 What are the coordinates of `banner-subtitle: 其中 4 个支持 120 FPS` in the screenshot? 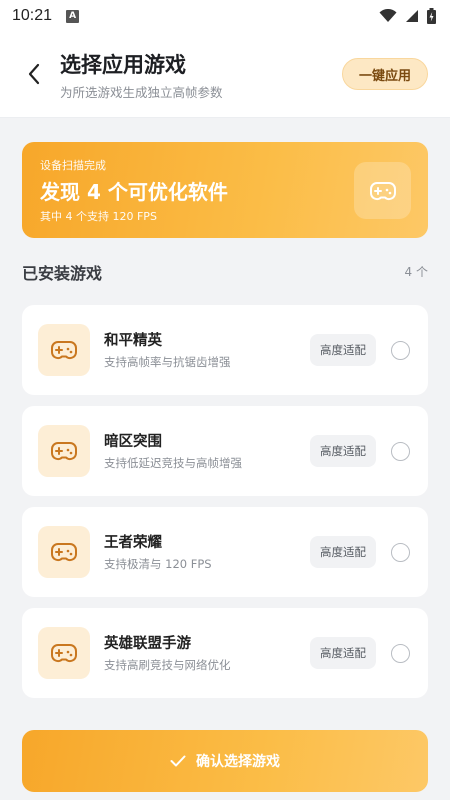 It's located at (98, 216).